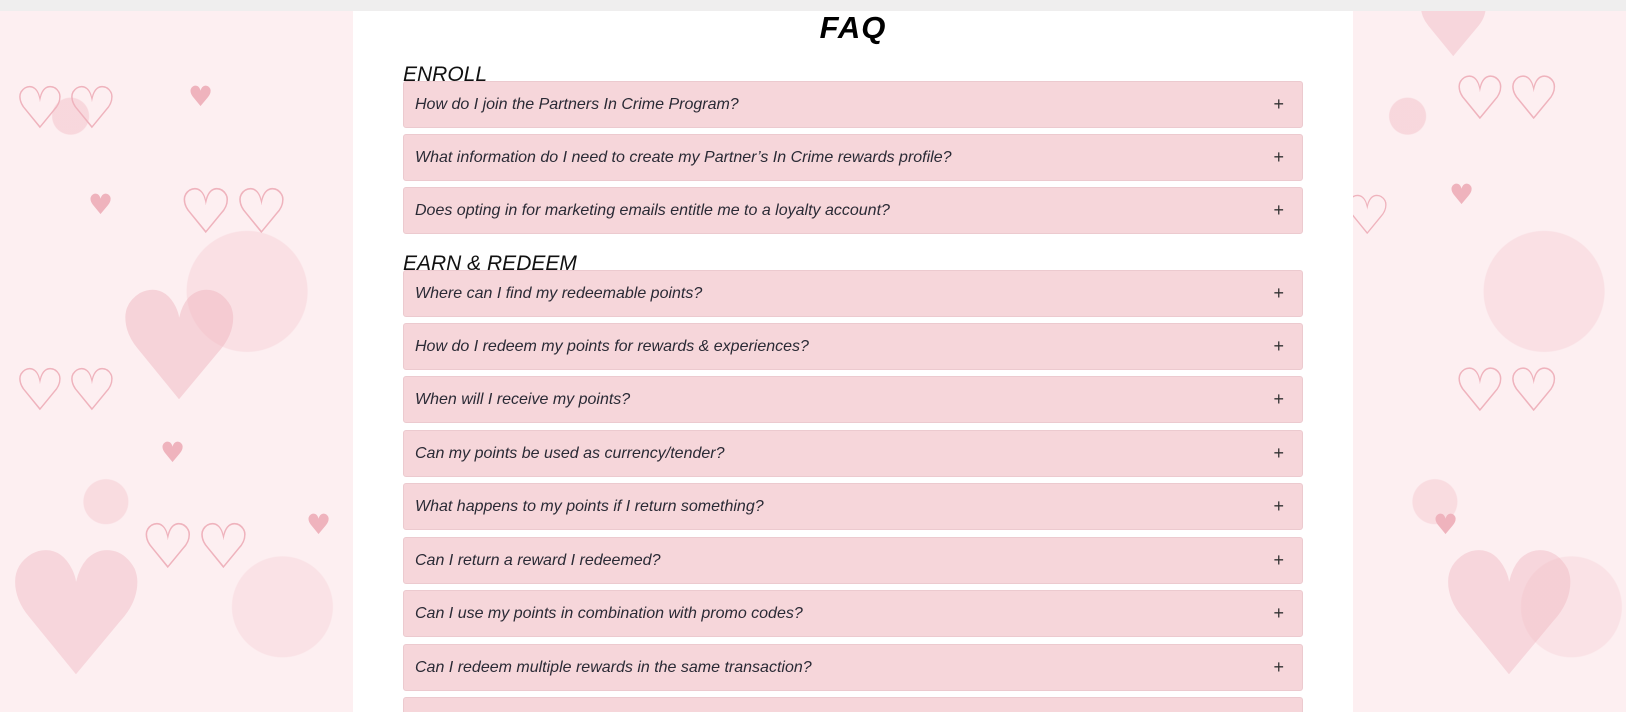 Image resolution: width=1626 pixels, height=712 pixels. I want to click on page-title: FAQ, so click(853, 27).